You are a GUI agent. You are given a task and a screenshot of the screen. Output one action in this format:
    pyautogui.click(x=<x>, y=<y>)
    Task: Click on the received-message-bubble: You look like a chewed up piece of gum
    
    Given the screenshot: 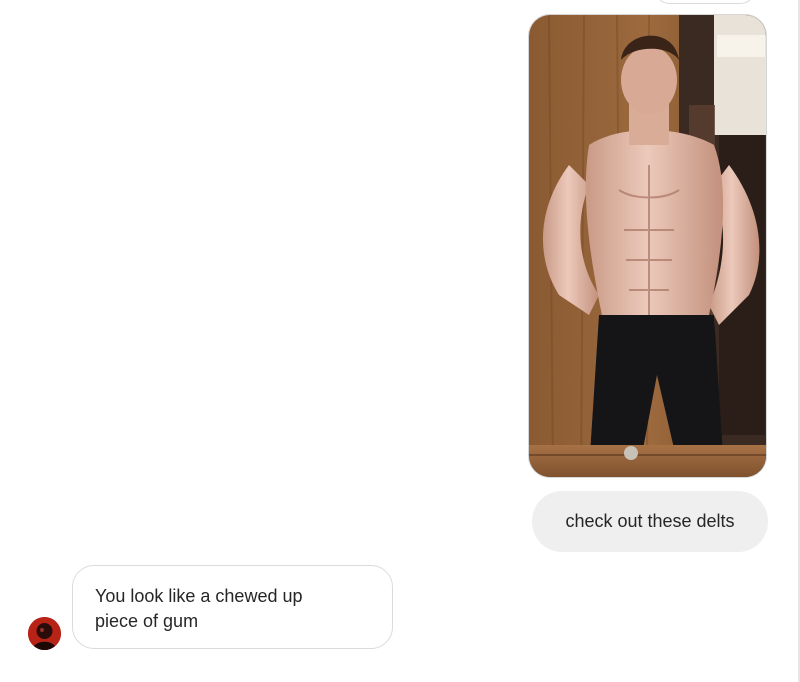 What is the action you would take?
    pyautogui.click(x=232, y=607)
    